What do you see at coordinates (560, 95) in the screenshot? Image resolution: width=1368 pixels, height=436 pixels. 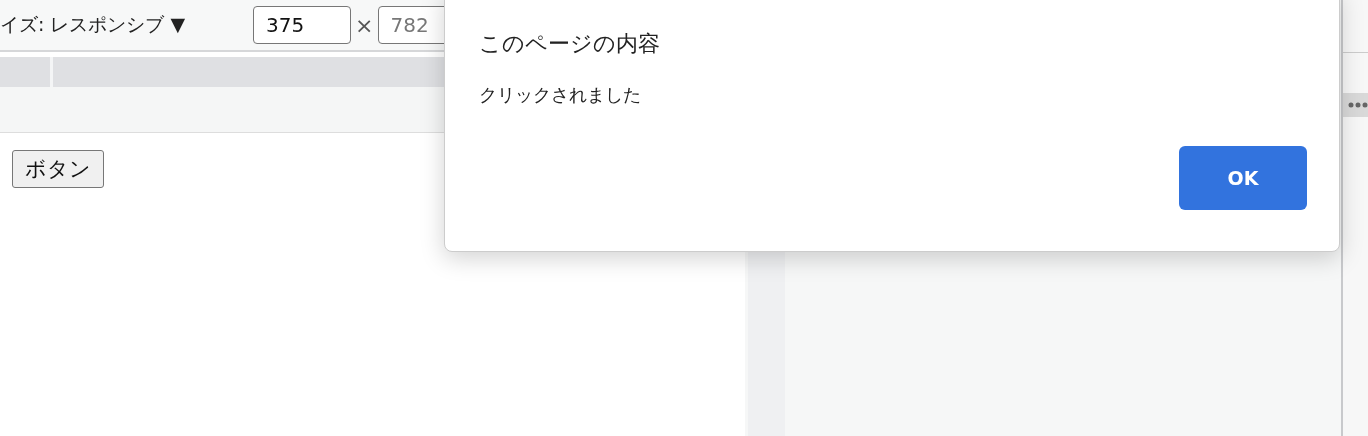 I see `dialog-message: クリックされました` at bounding box center [560, 95].